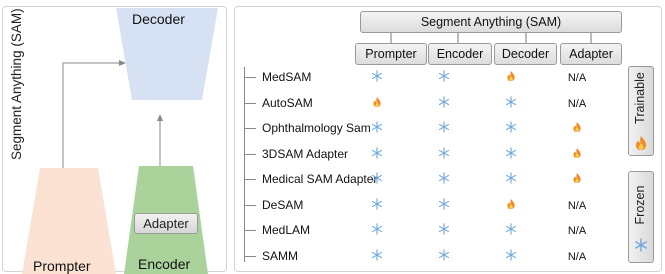 The height and width of the screenshot is (274, 665). What do you see at coordinates (640, 205) in the screenshot?
I see `frozen-label: Frozen` at bounding box center [640, 205].